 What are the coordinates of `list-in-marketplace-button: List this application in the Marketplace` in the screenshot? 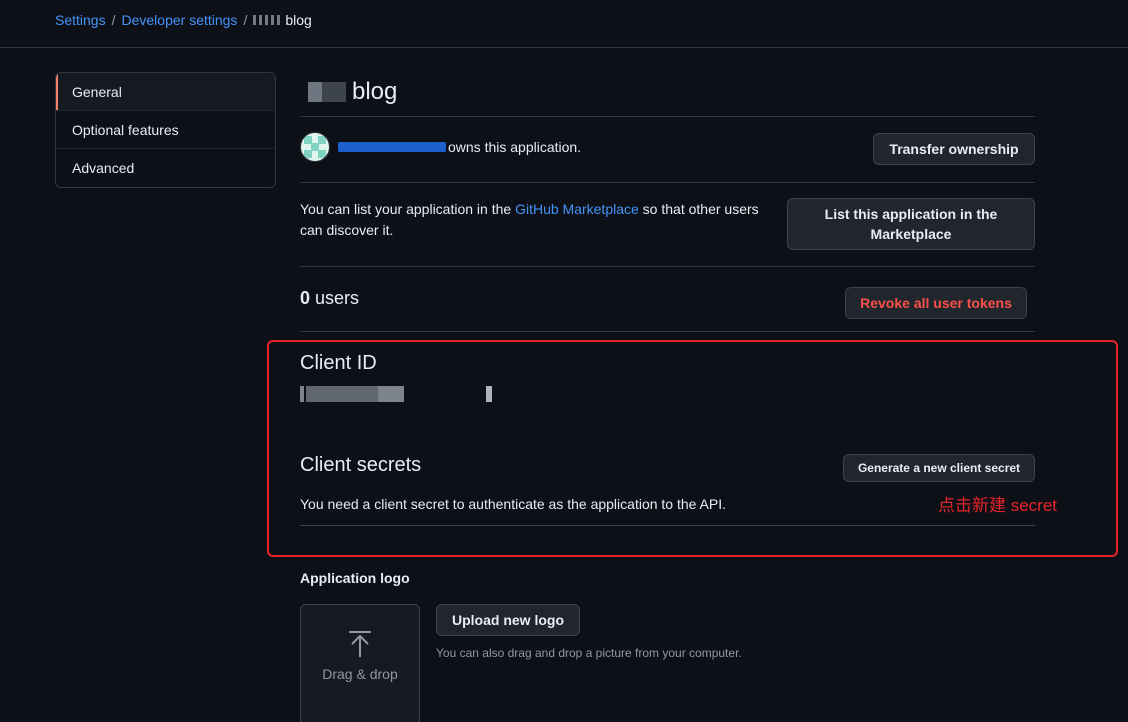 It's located at (911, 224).